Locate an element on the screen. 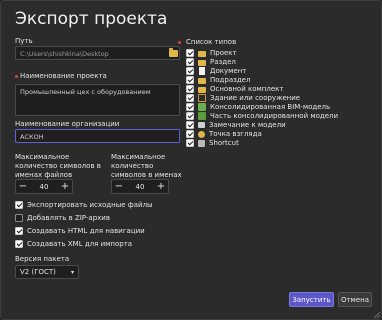  option-add-zip: Добавлять в ZIP-архив is located at coordinates (62, 218).